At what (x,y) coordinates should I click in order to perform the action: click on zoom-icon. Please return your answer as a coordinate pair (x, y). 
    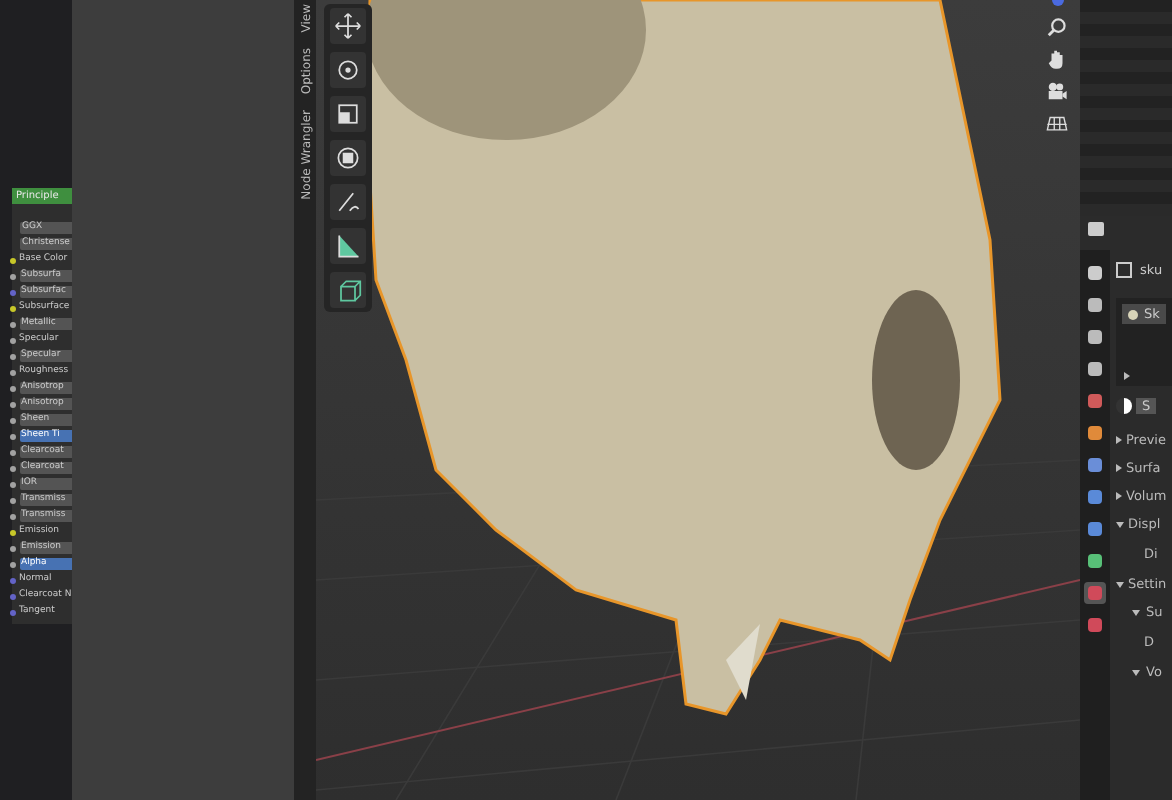
    Looking at the image, I should click on (1057, 27).